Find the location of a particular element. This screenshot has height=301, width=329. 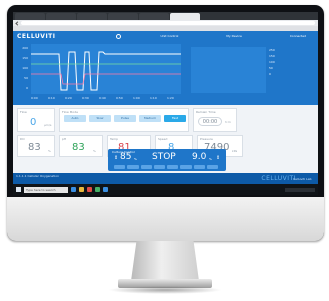

browser-tabbar is located at coordinates (165, 16).